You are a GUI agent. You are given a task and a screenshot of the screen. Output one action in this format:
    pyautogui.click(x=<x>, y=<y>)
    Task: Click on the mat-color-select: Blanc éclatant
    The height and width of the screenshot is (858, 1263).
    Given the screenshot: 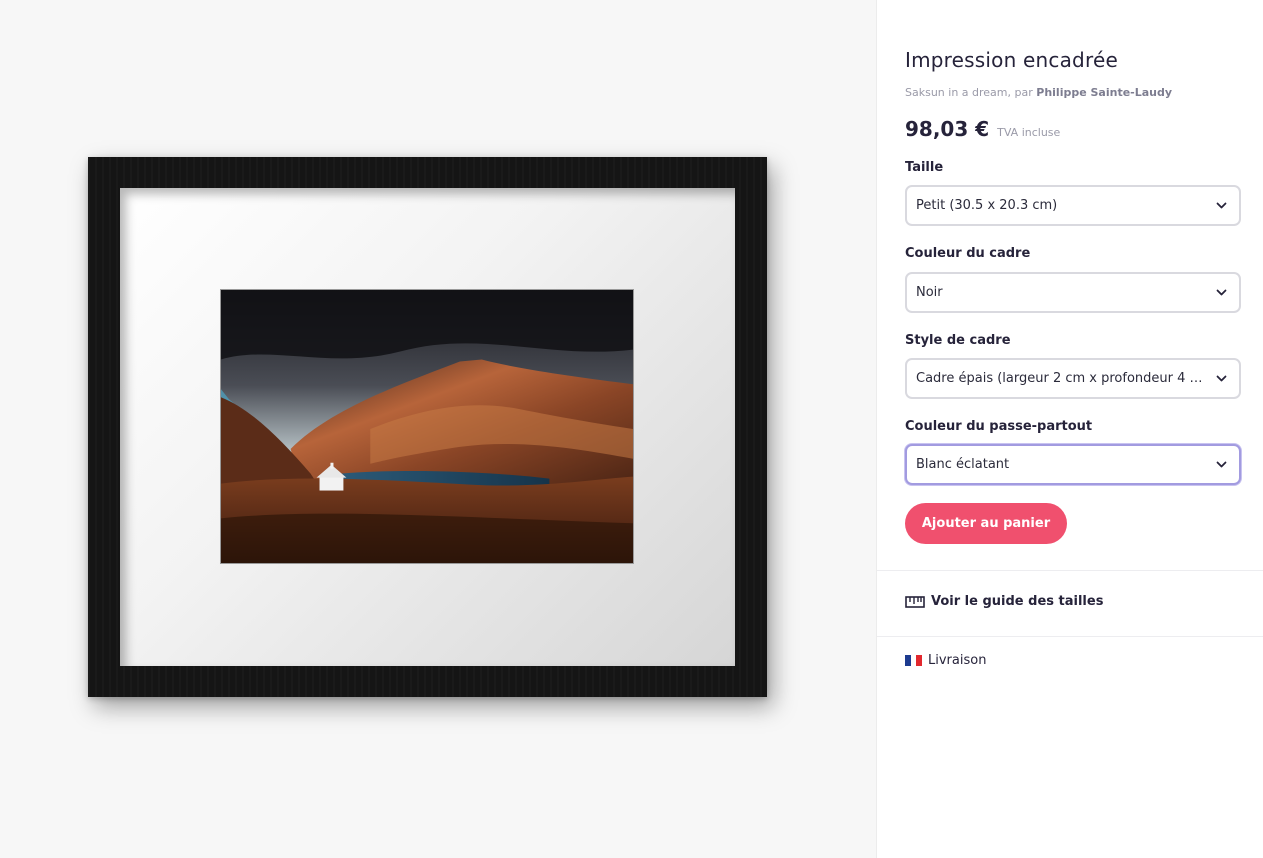 What is the action you would take?
    pyautogui.click(x=1073, y=464)
    